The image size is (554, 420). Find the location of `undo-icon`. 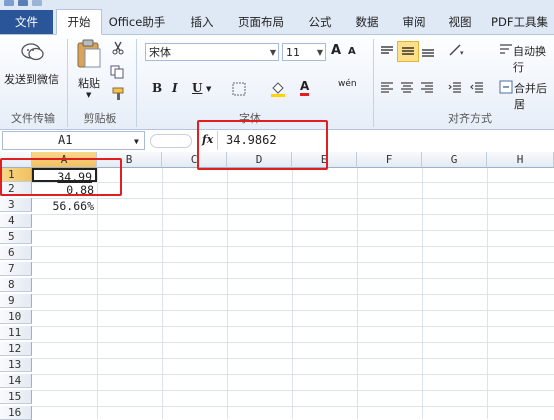

undo-icon is located at coordinates (37, 3).